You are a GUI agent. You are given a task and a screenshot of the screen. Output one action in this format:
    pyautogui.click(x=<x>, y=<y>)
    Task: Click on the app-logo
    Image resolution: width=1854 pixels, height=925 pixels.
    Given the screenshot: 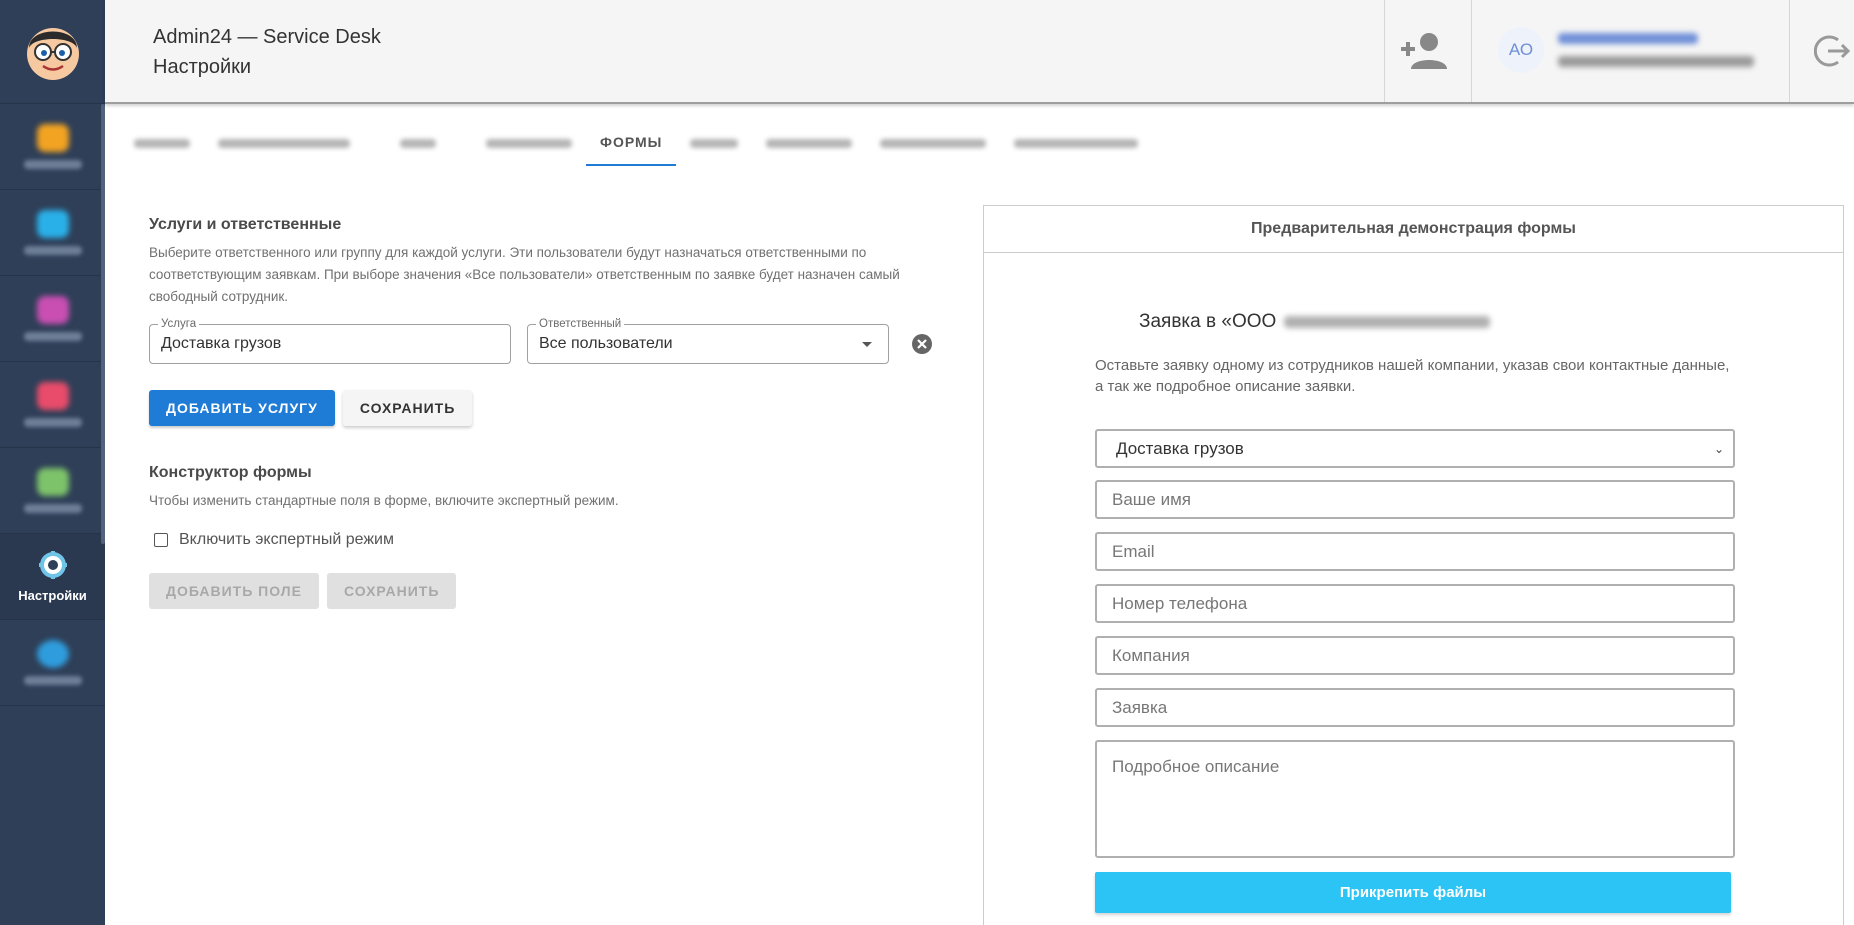 What is the action you would take?
    pyautogui.click(x=52, y=52)
    